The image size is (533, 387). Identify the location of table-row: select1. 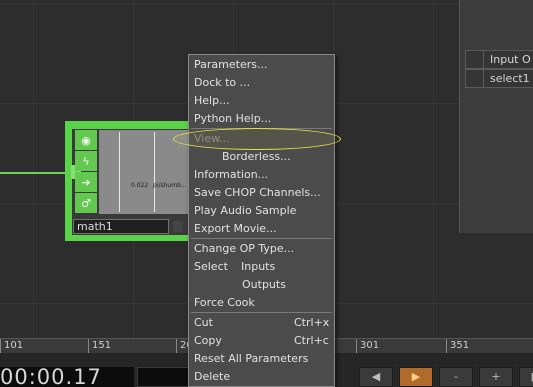
(499, 78).